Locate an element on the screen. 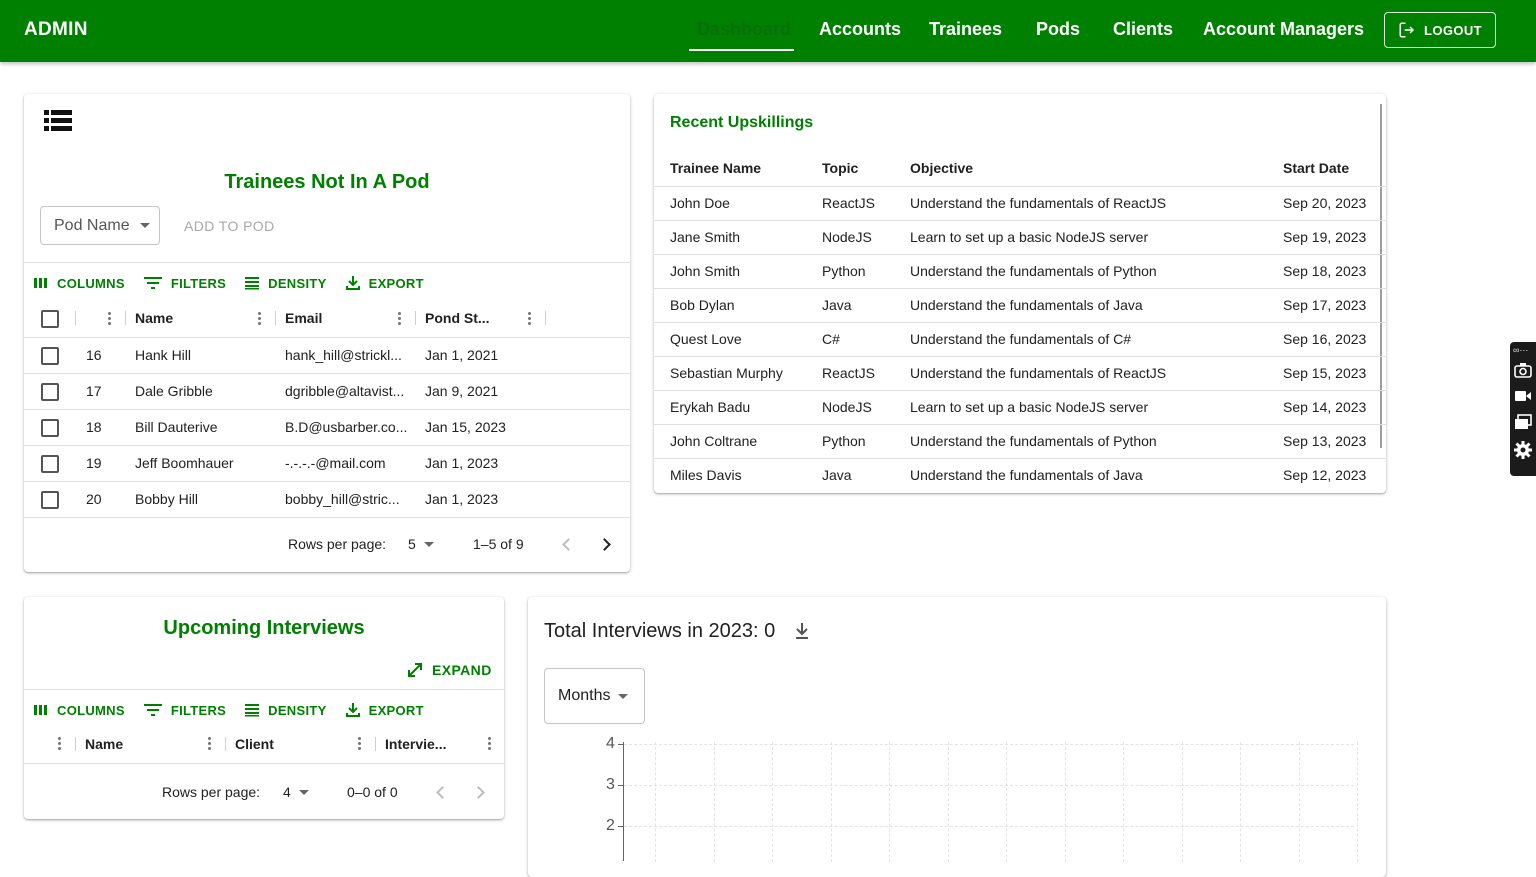 The height and width of the screenshot is (877, 1536). y-tick-label: 2 is located at coordinates (610, 825).